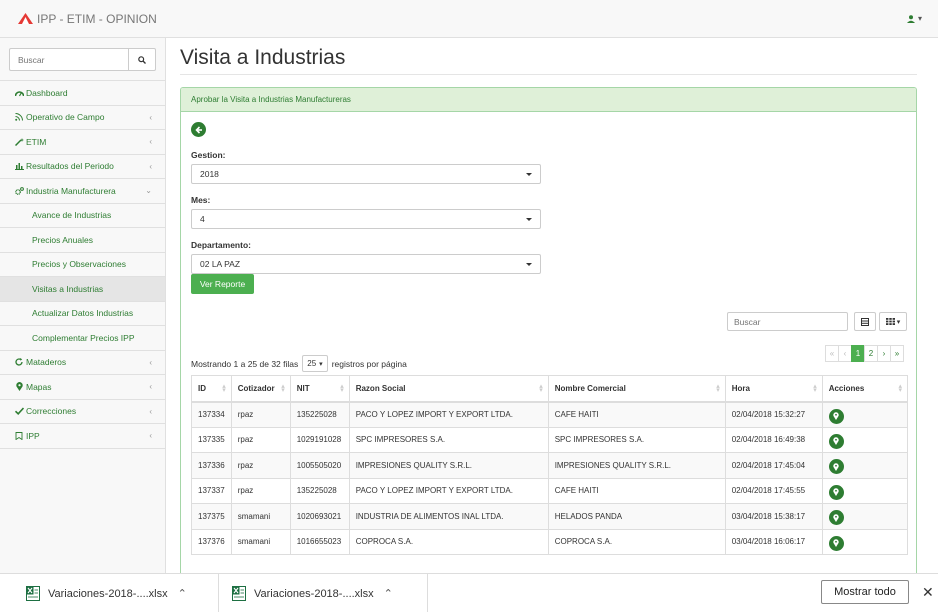  I want to click on cell-nit: 1029191028, so click(320, 439).